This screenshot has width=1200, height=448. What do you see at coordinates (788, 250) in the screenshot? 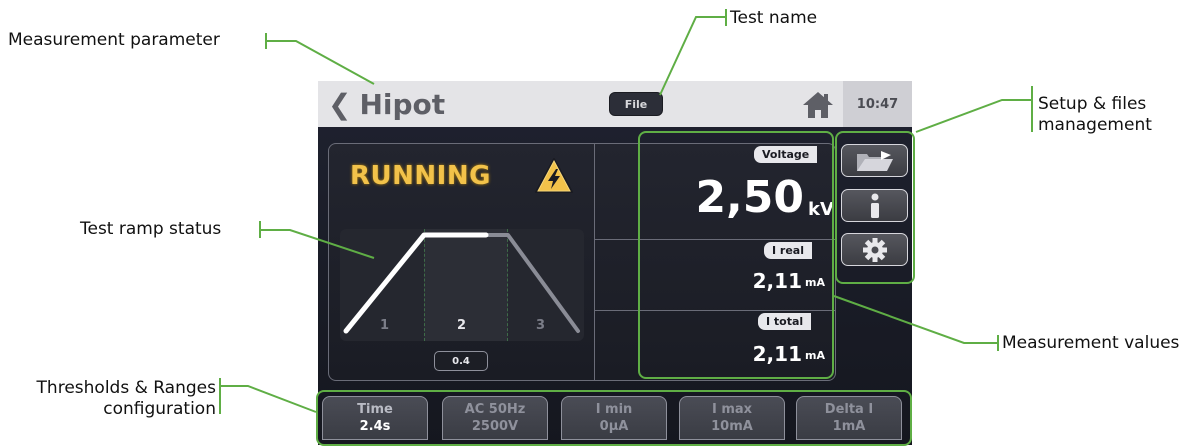
I see `i-real-label: I real` at bounding box center [788, 250].